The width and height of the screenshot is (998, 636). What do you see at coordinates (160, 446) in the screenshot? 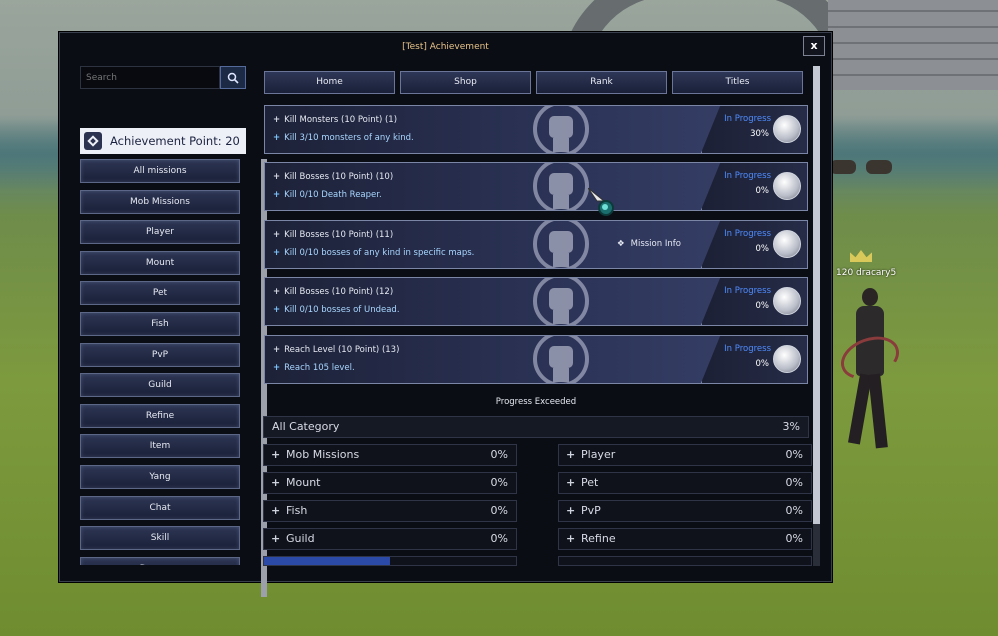
I see `mission-item-item: Item` at bounding box center [160, 446].